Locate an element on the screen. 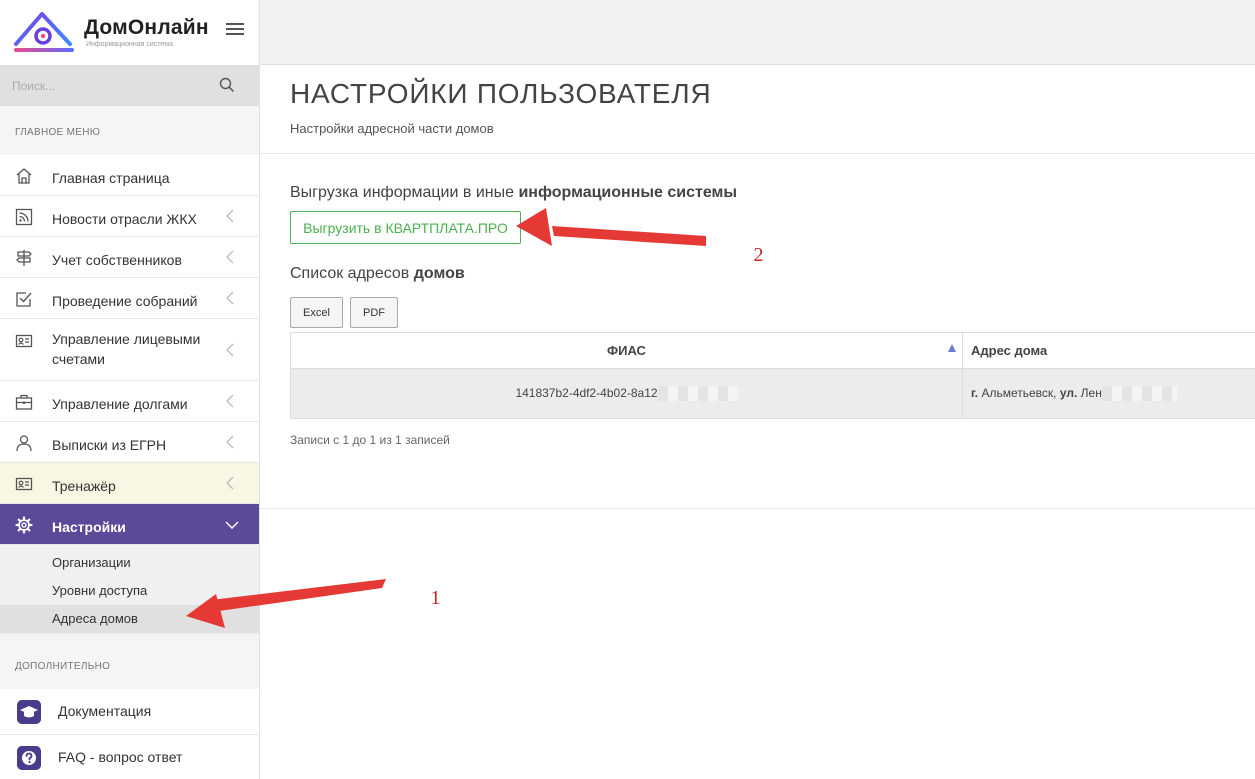  page-title: НАСТРОЙКИ ПОЛЬЗОВАТЕЛЯ is located at coordinates (501, 93).